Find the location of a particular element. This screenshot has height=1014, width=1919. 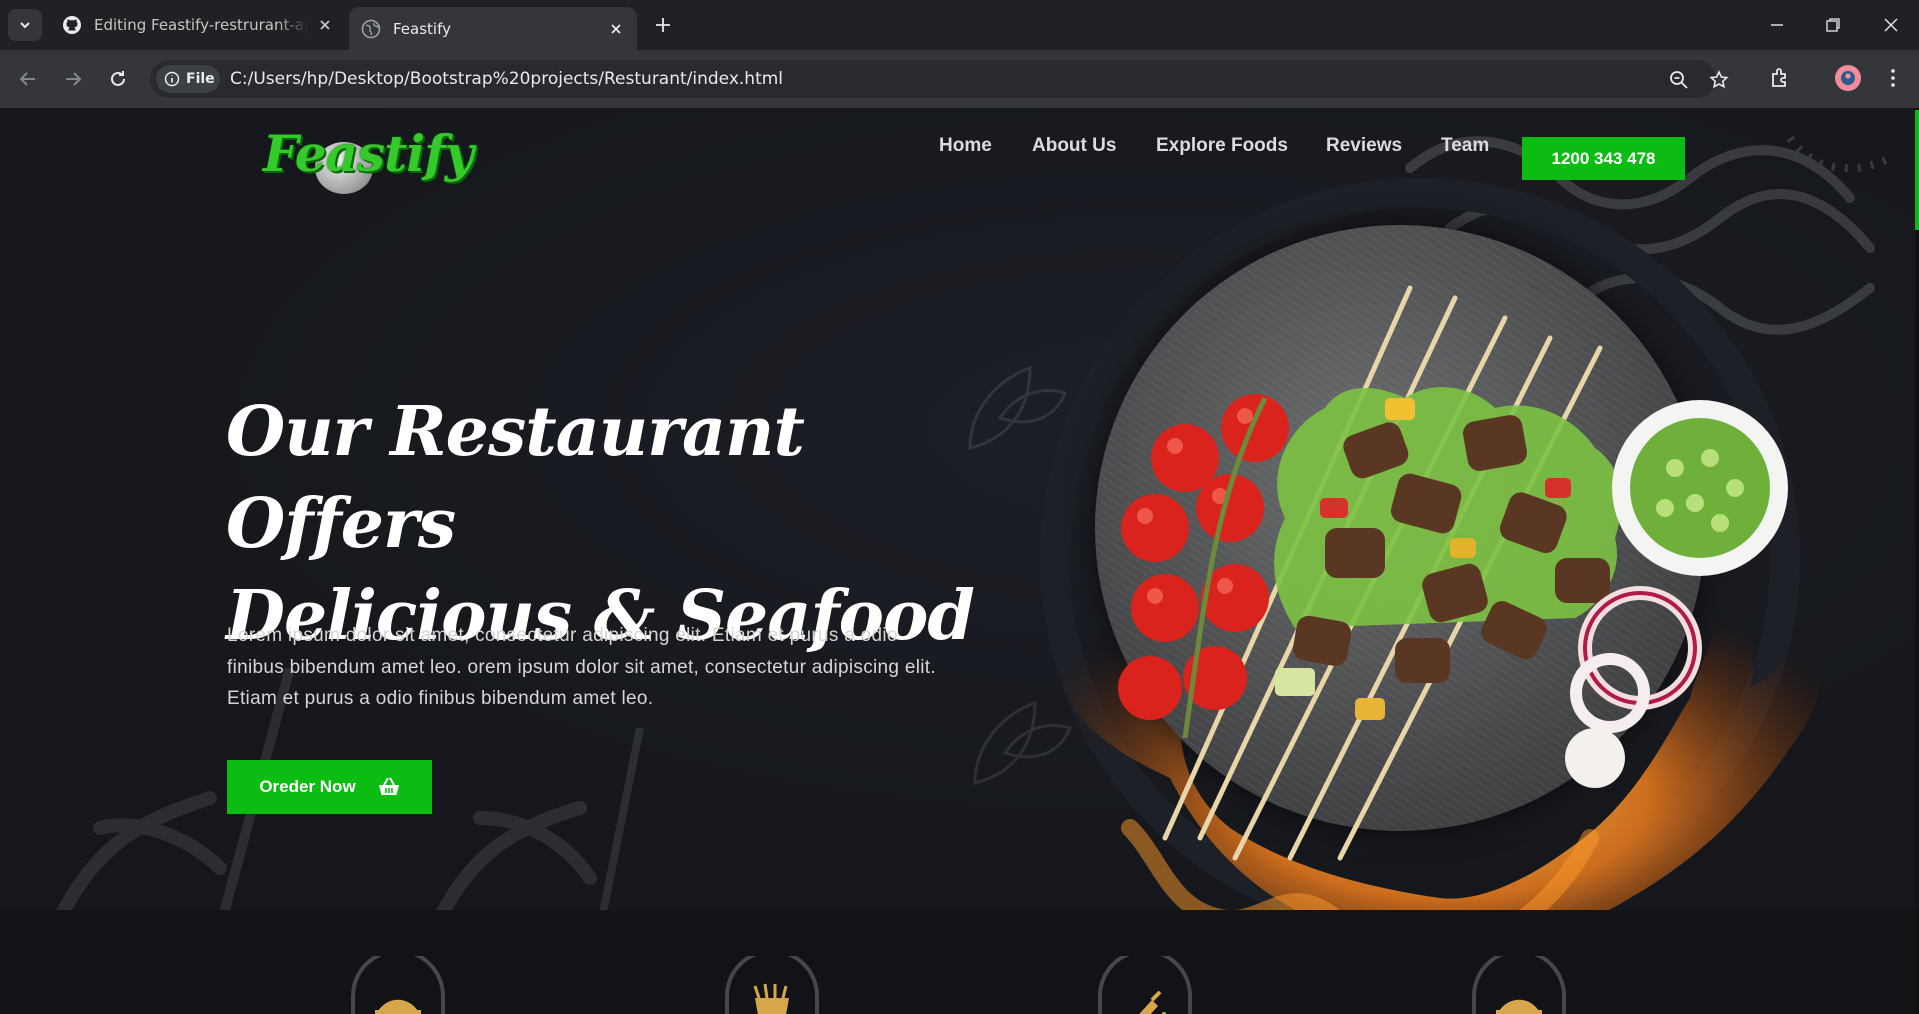

tab-search-button is located at coordinates (25, 25).